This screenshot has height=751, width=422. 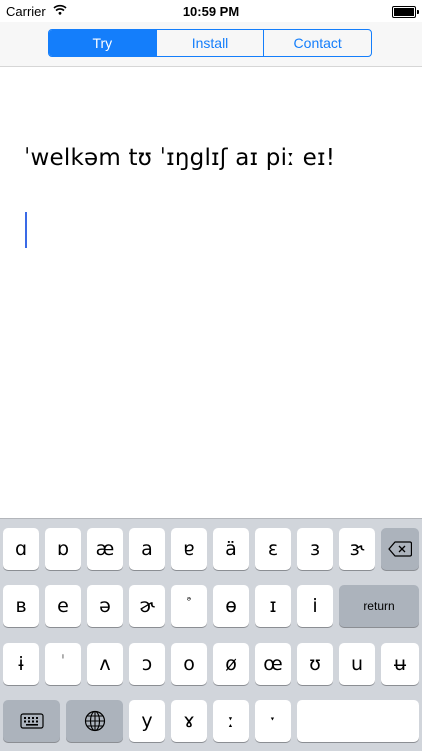 I want to click on key-reversed-epsilon: ɜ, so click(x=315, y=549).